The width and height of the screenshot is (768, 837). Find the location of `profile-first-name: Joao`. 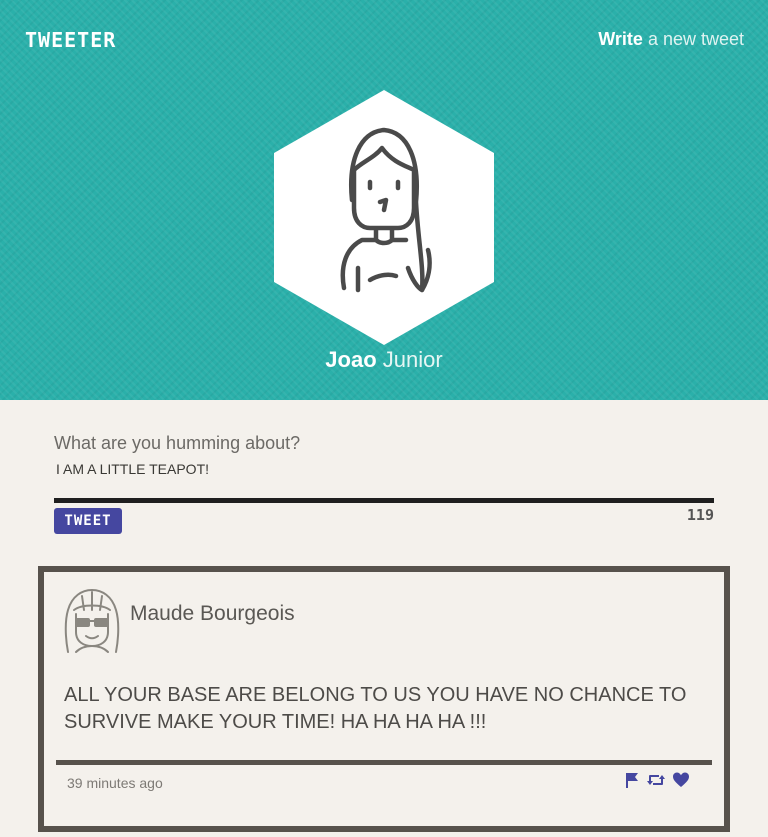

profile-first-name: Joao is located at coordinates (351, 359).